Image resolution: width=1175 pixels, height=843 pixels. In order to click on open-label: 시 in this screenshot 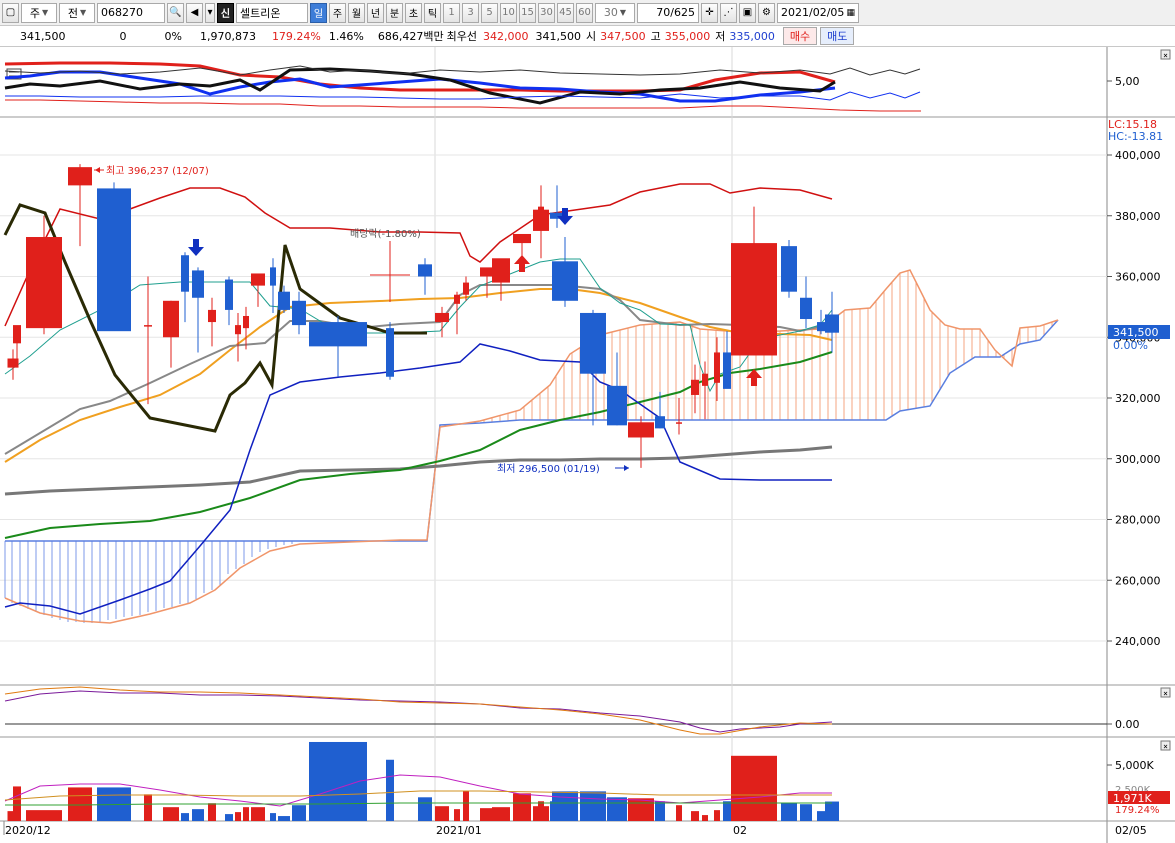, I will do `click(591, 36)`.